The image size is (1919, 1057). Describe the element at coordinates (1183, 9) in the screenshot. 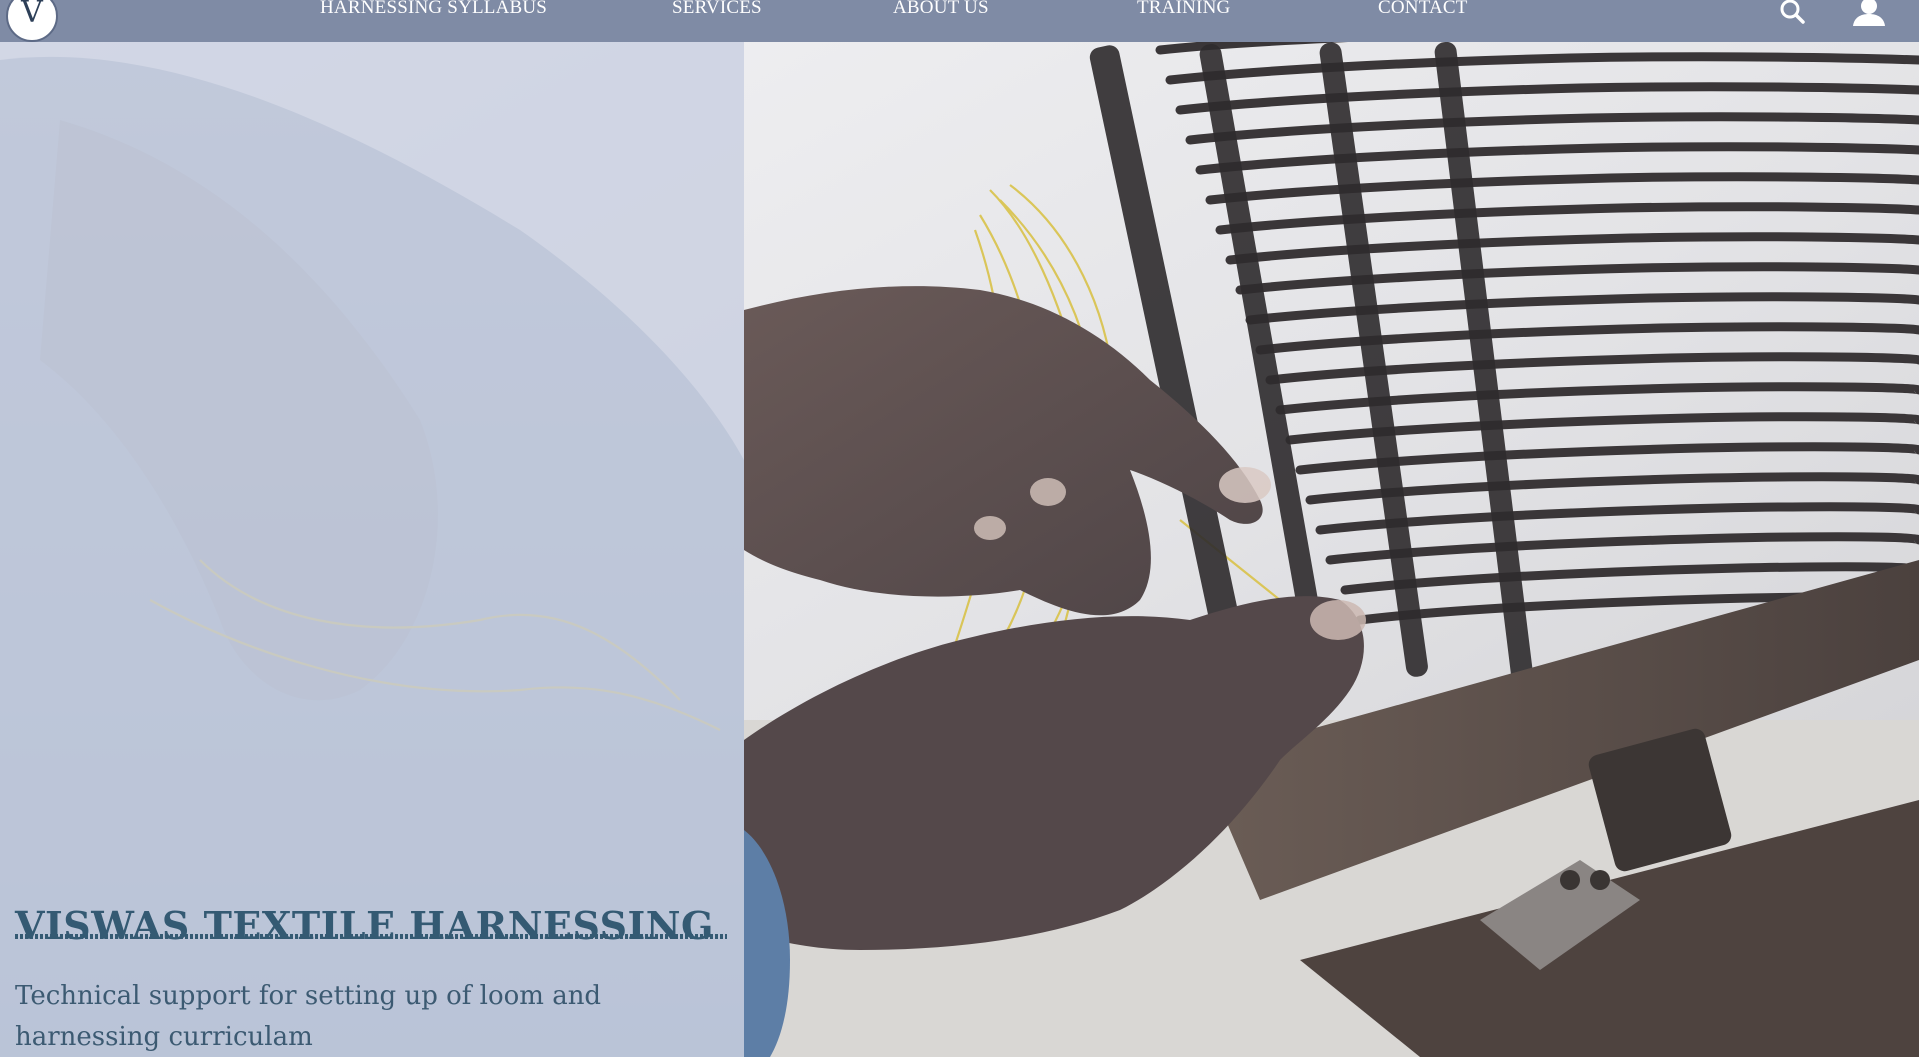

I see `nav-training: TRAINING` at that location.